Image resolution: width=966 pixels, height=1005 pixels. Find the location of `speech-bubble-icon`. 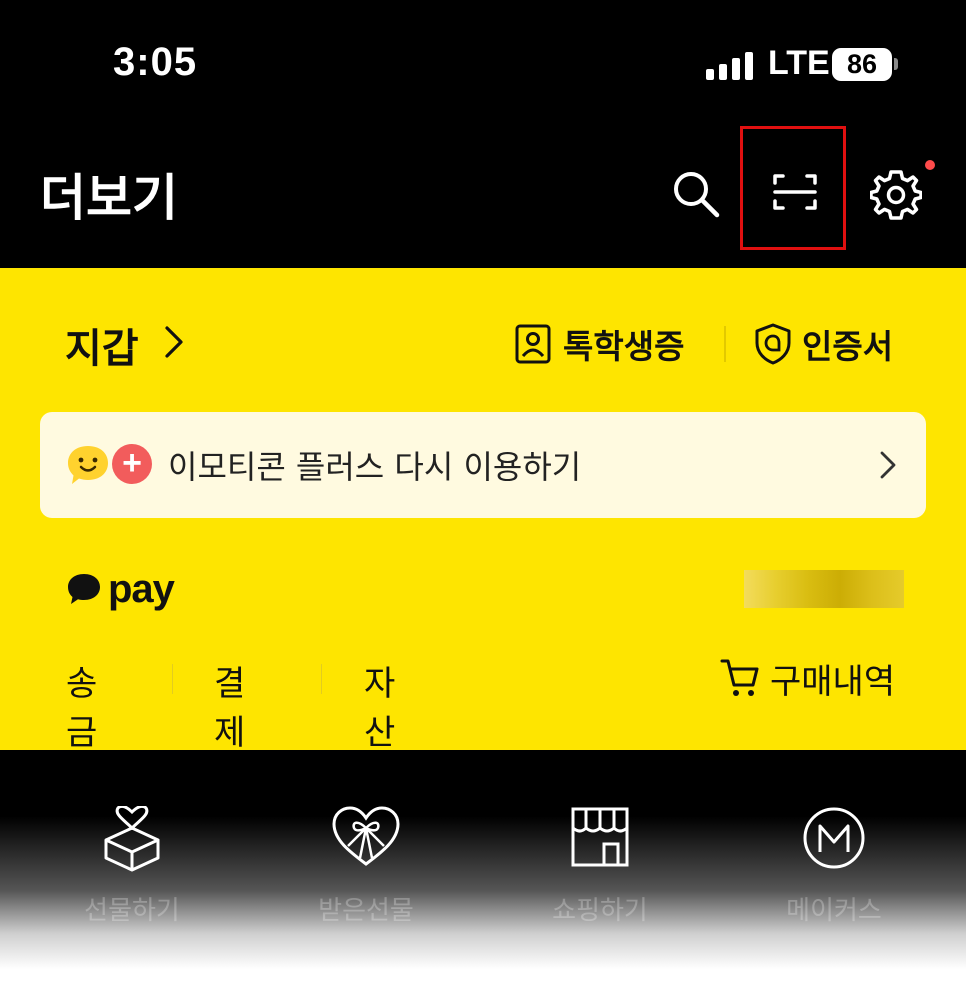

speech-bubble-icon is located at coordinates (84, 589).